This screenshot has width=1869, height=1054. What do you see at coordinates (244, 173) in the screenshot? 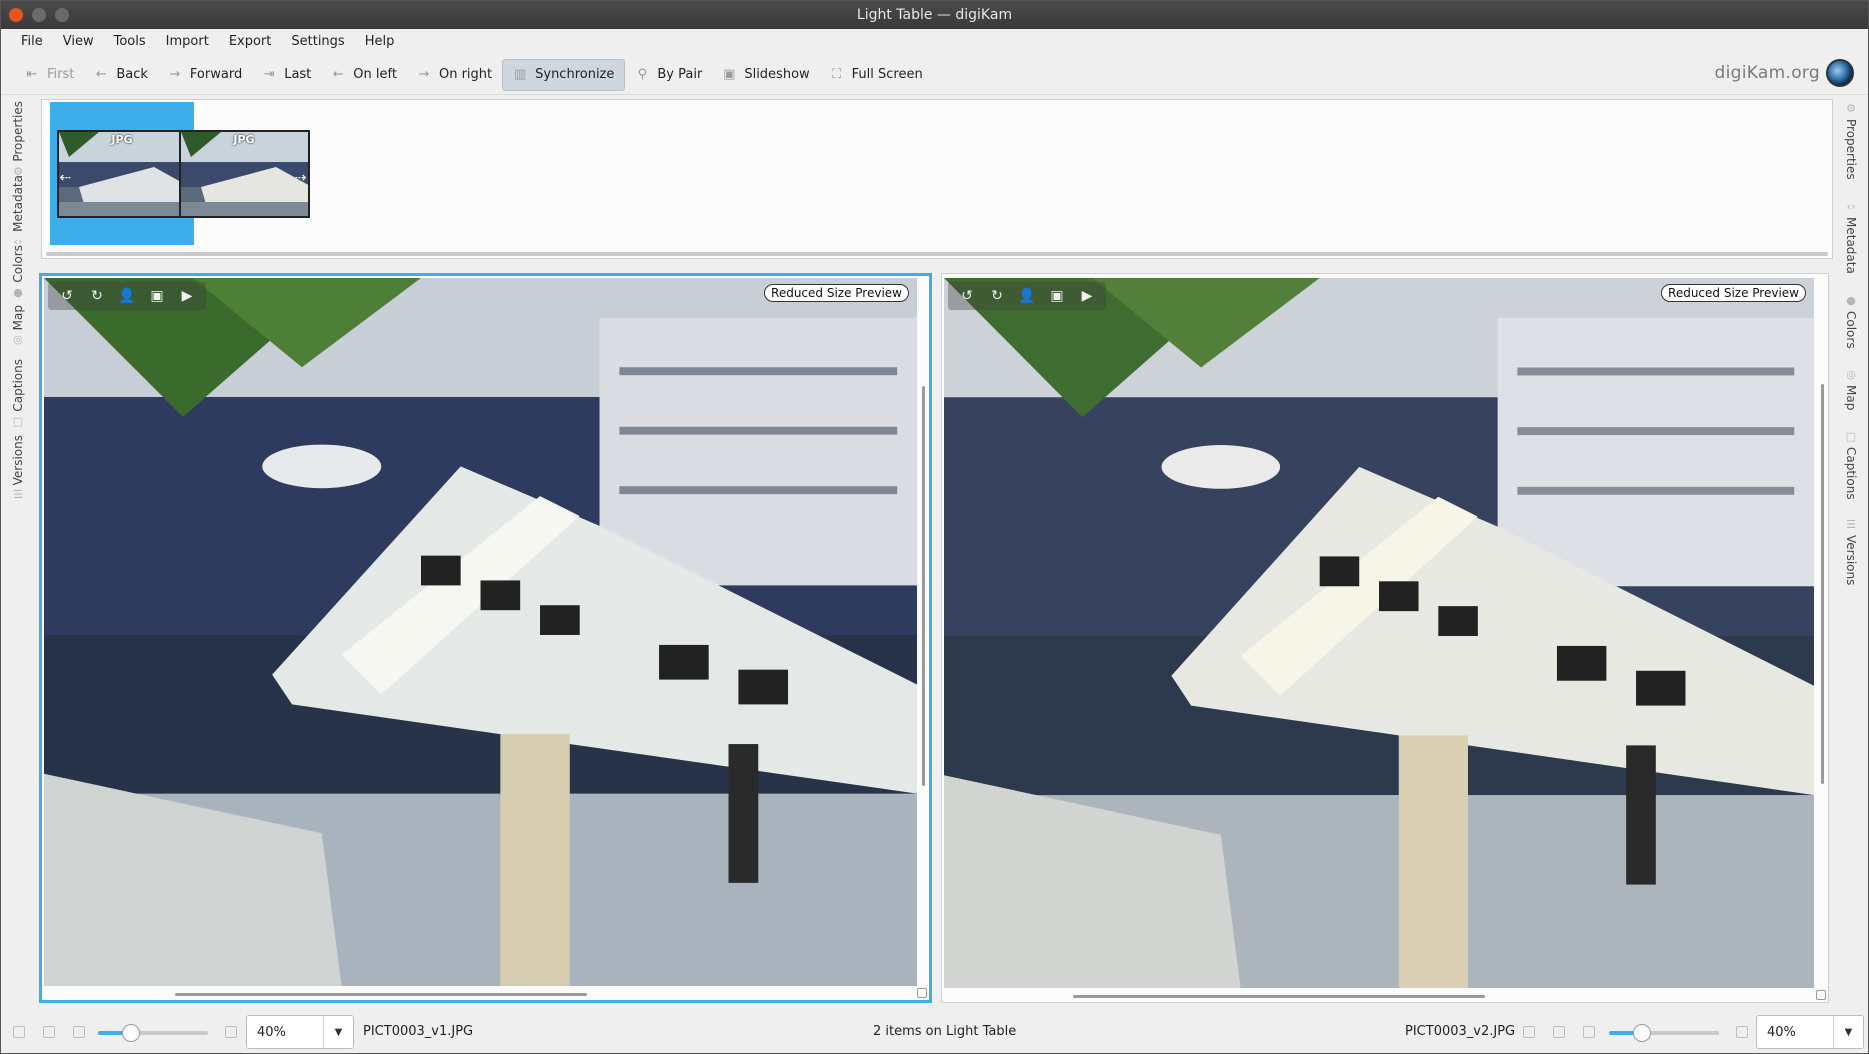
I see `thumbnail-pict0003-v2: JPG ⇢` at bounding box center [244, 173].